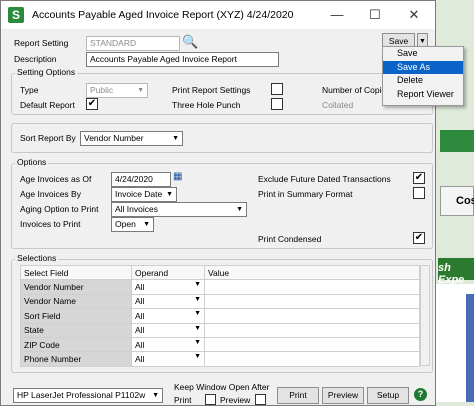 The height and width of the screenshot is (406, 474). I want to click on sage-app-icon: S, so click(16, 15).